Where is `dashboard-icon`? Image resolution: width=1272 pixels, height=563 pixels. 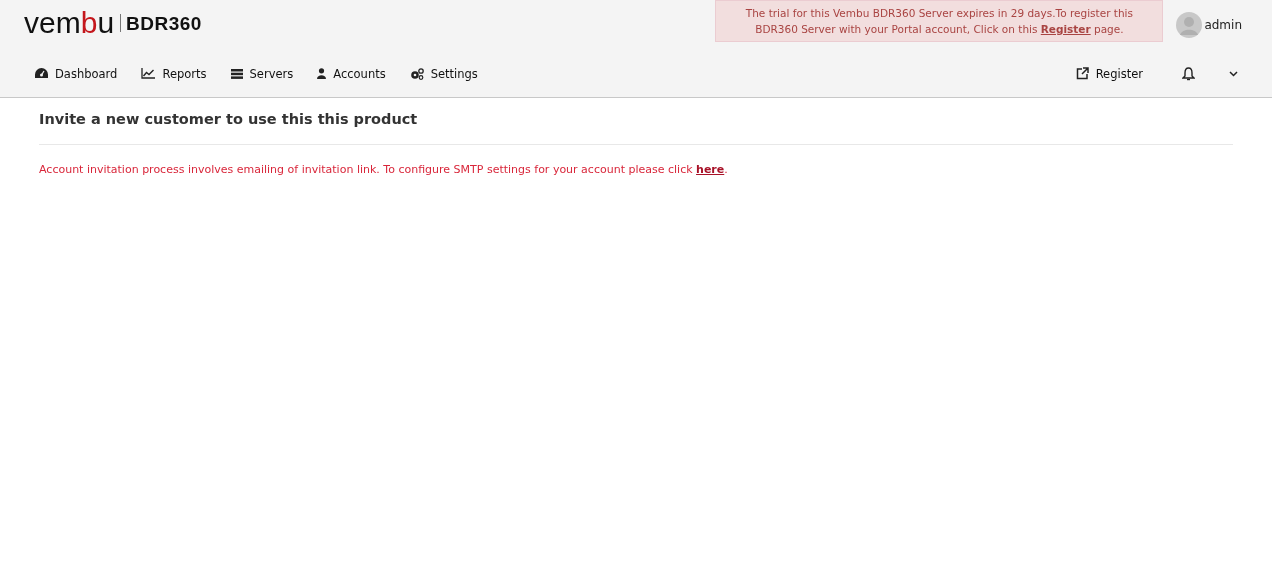 dashboard-icon is located at coordinates (41, 73).